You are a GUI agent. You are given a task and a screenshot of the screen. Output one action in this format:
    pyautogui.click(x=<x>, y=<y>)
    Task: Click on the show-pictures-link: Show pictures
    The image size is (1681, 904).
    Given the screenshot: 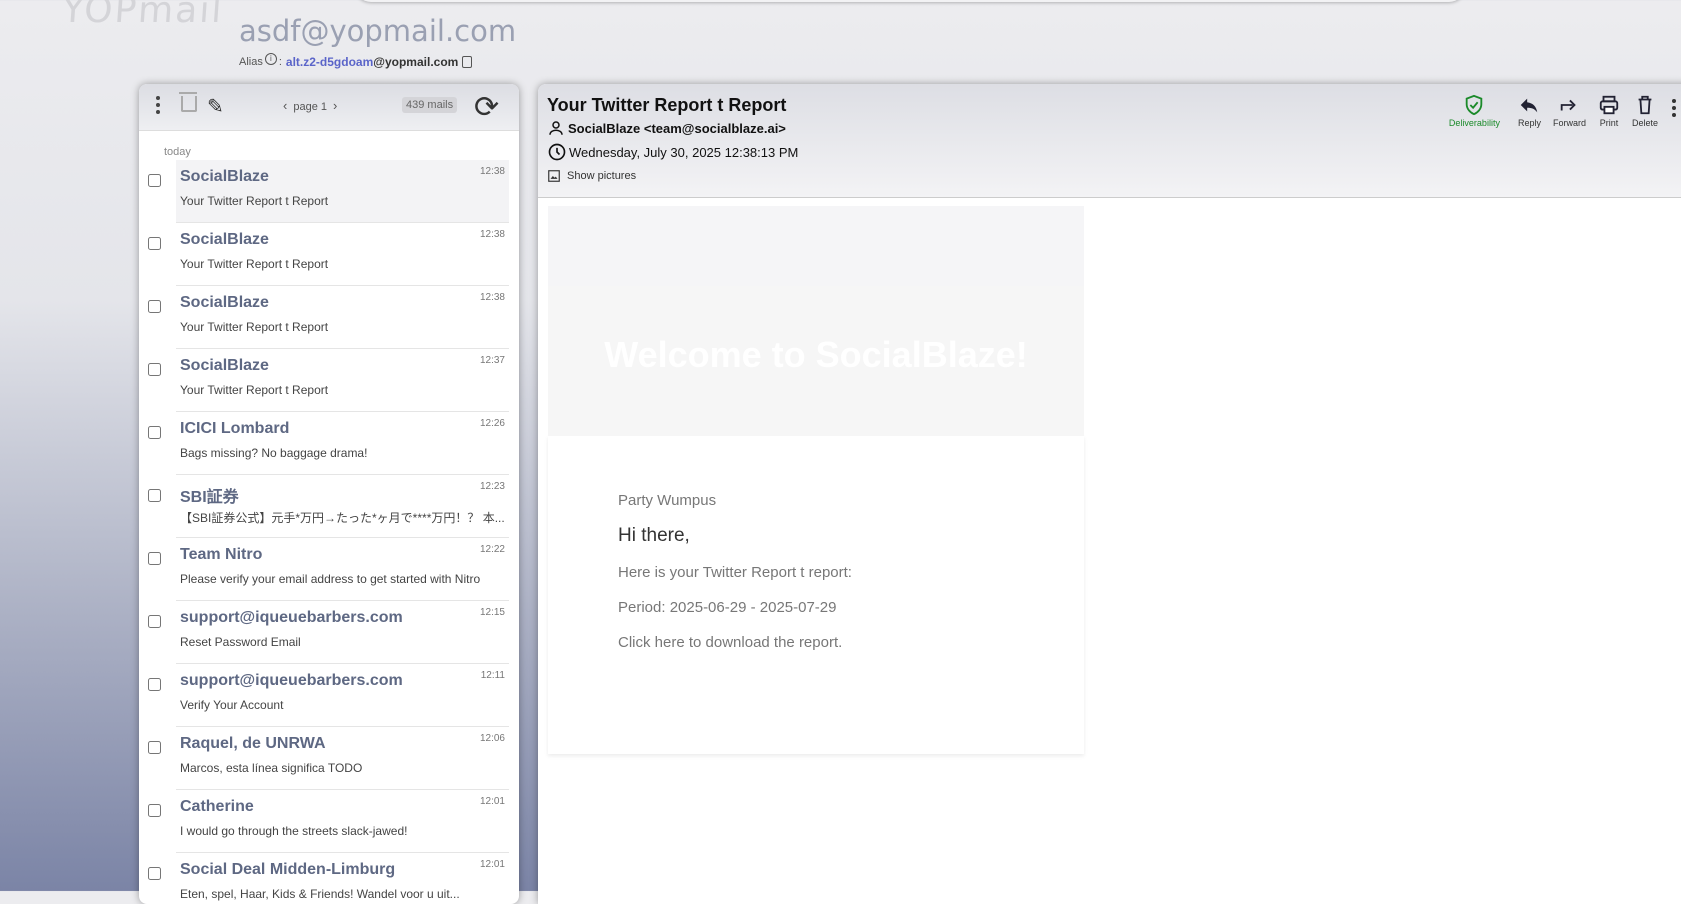 What is the action you would take?
    pyautogui.click(x=591, y=176)
    